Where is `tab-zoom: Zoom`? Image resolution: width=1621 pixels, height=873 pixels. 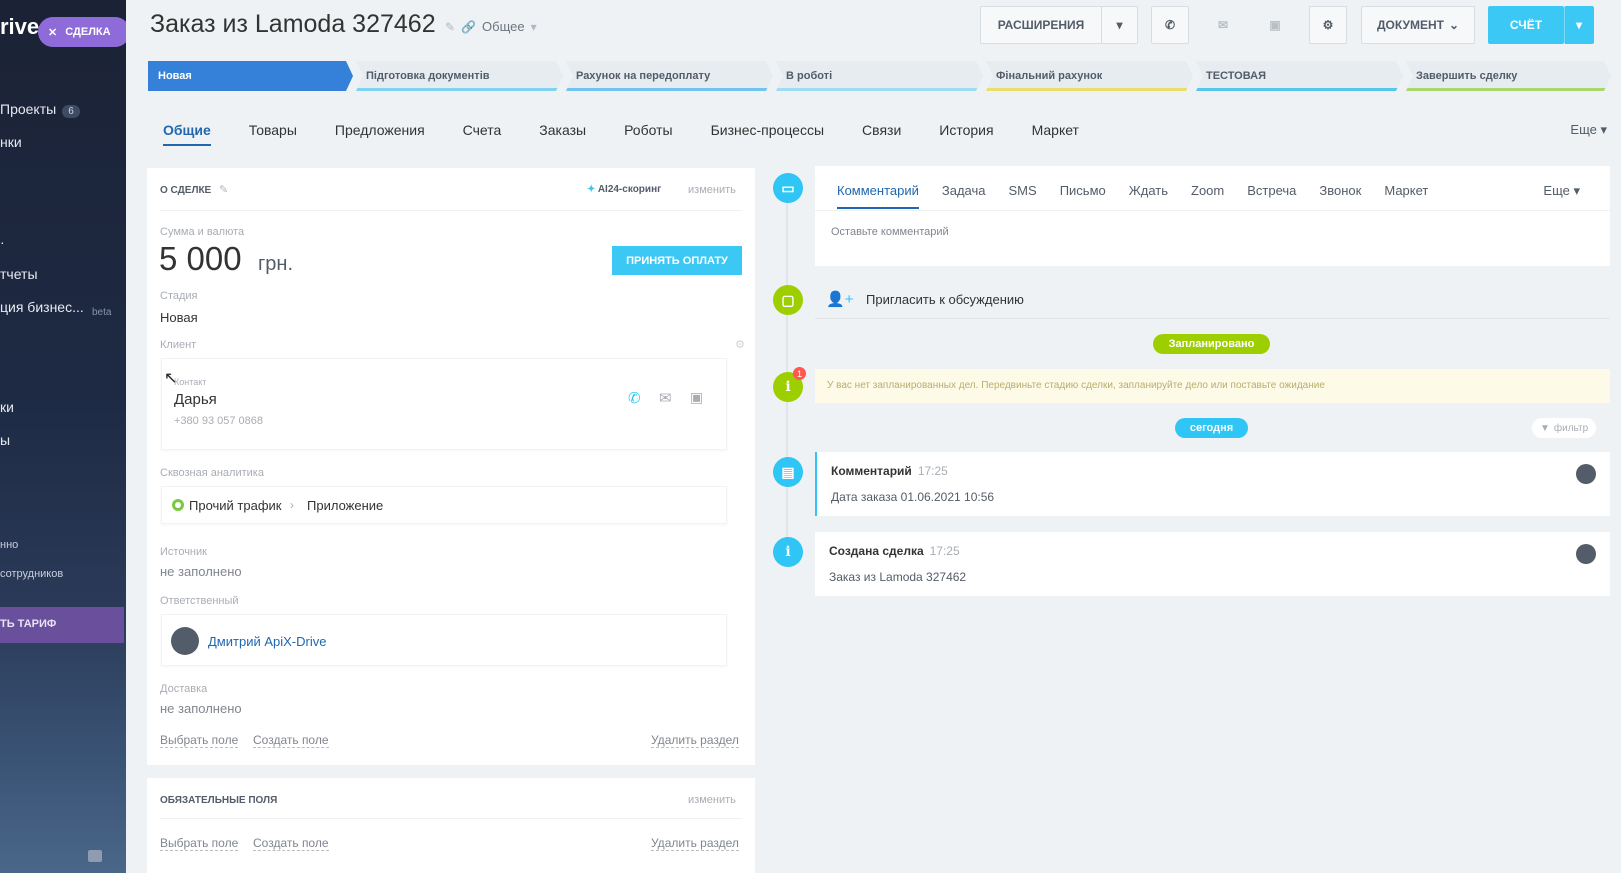
tab-zoom: Zoom is located at coordinates (1207, 196).